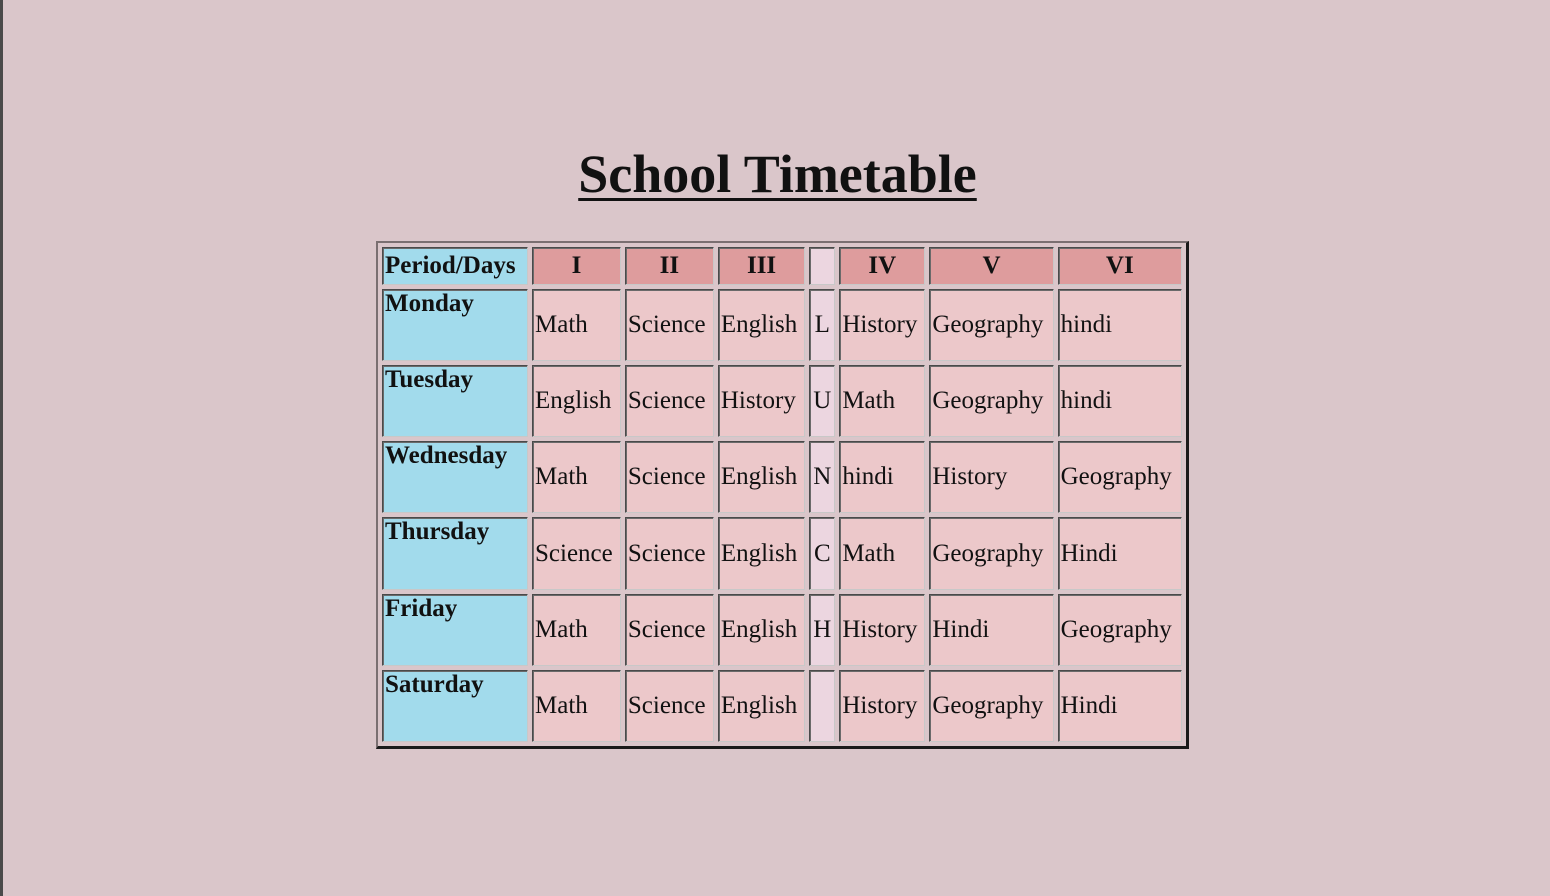 The height and width of the screenshot is (896, 1550). What do you see at coordinates (991, 266) in the screenshot?
I see `period-header-5: V` at bounding box center [991, 266].